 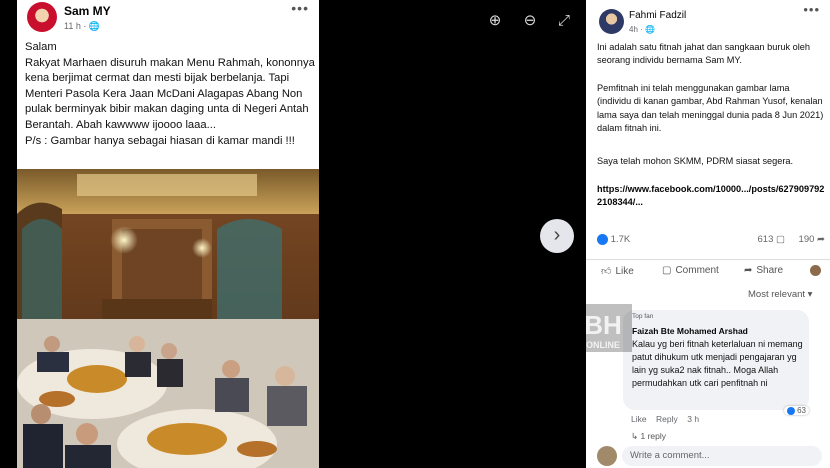 What do you see at coordinates (770, 270) in the screenshot?
I see `share-button-label: Share` at bounding box center [770, 270].